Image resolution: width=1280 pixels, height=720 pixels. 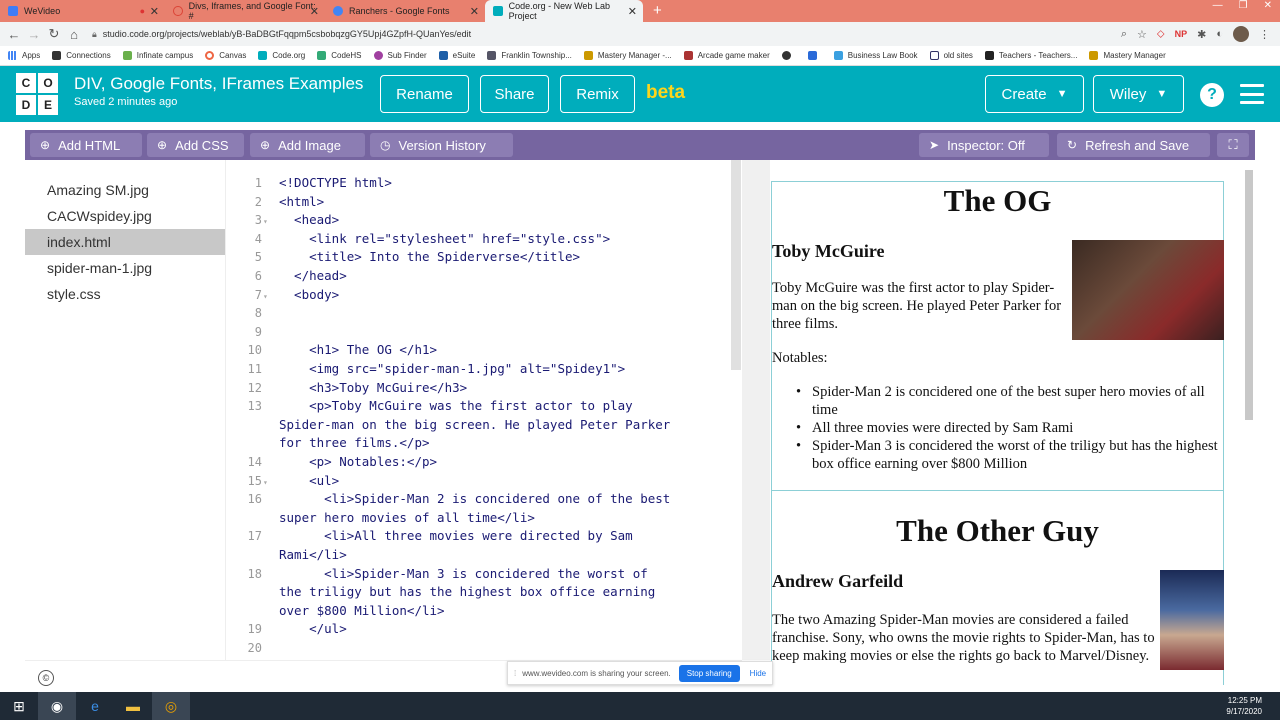 What do you see at coordinates (597, 94) in the screenshot?
I see `remix-button: Remix` at bounding box center [597, 94].